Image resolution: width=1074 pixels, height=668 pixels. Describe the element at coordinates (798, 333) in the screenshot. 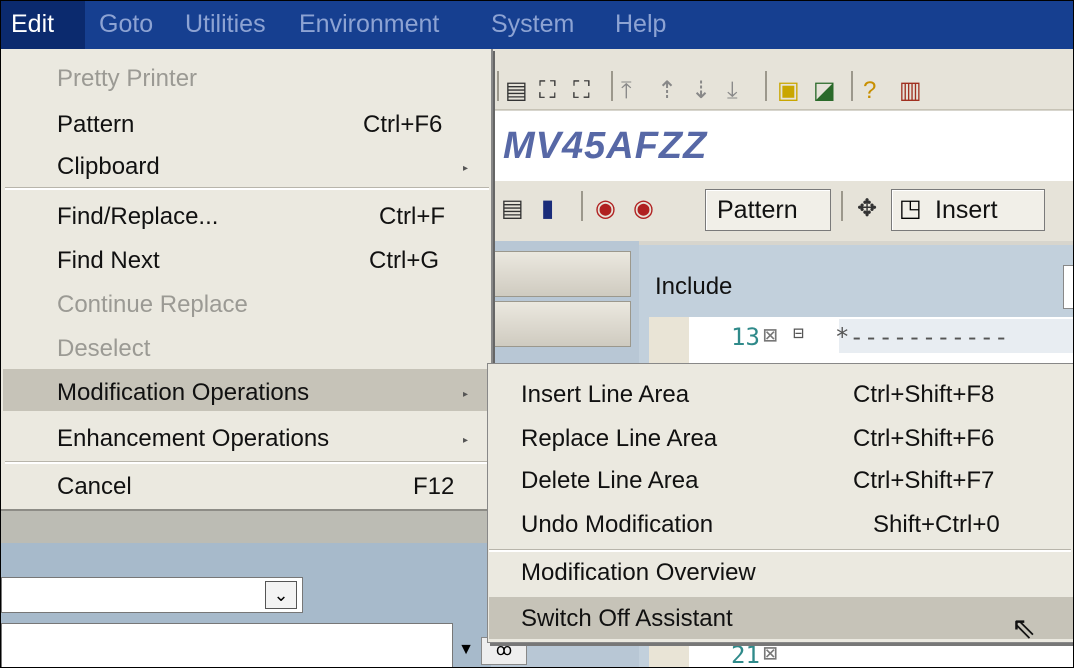

I see `collapse-icon: ⊟` at that location.